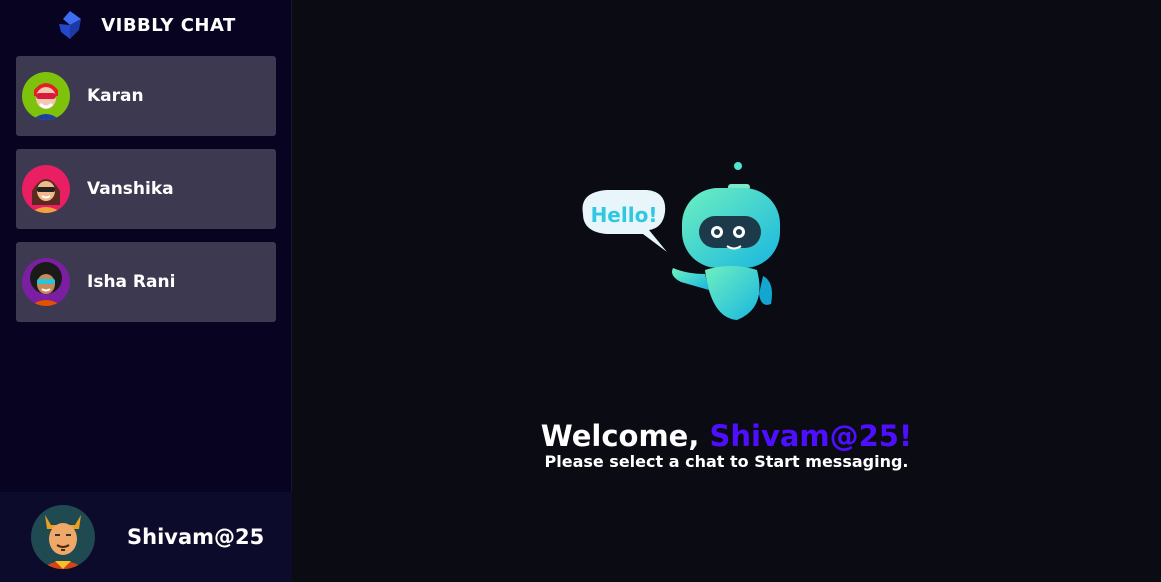 The image size is (1161, 582). What do you see at coordinates (726, 461) in the screenshot?
I see `welcome-subtitle: Please select a chat to Start messaging.` at bounding box center [726, 461].